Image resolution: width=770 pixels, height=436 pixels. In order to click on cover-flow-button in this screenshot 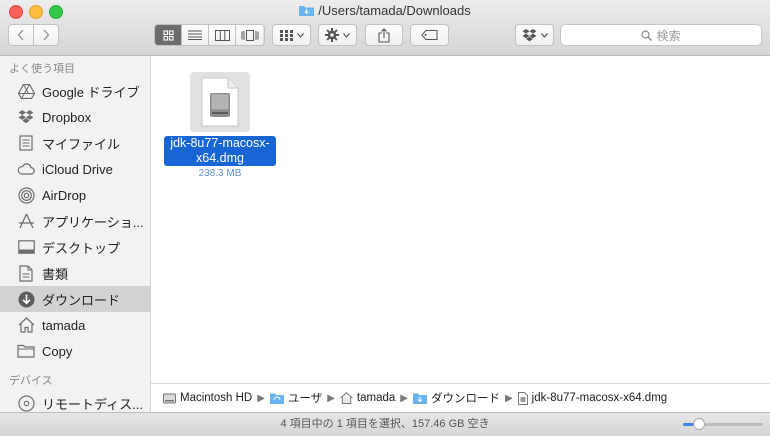, I will do `click(249, 35)`.